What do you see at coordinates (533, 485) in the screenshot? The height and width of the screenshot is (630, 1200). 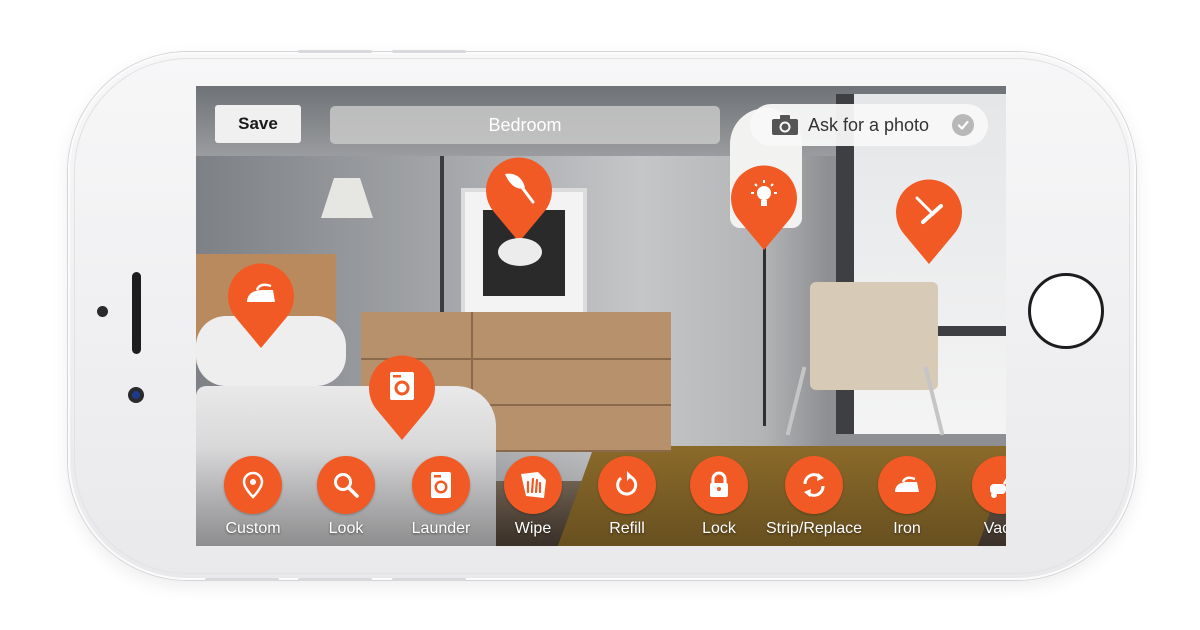 I see `glove-icon` at bounding box center [533, 485].